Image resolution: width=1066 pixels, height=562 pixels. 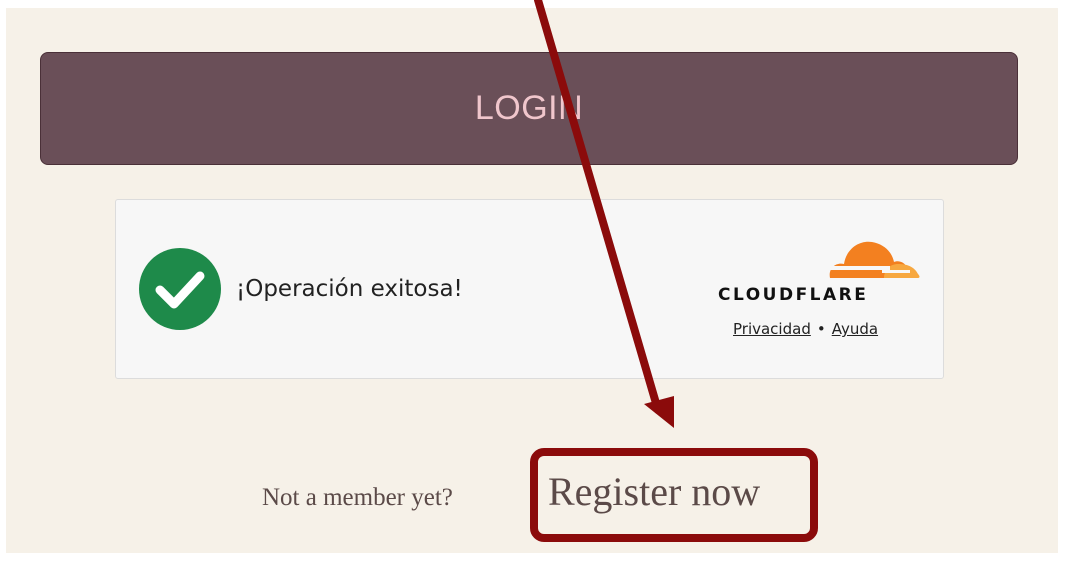 I want to click on cloudflare-cloud-icon, so click(x=874, y=259).